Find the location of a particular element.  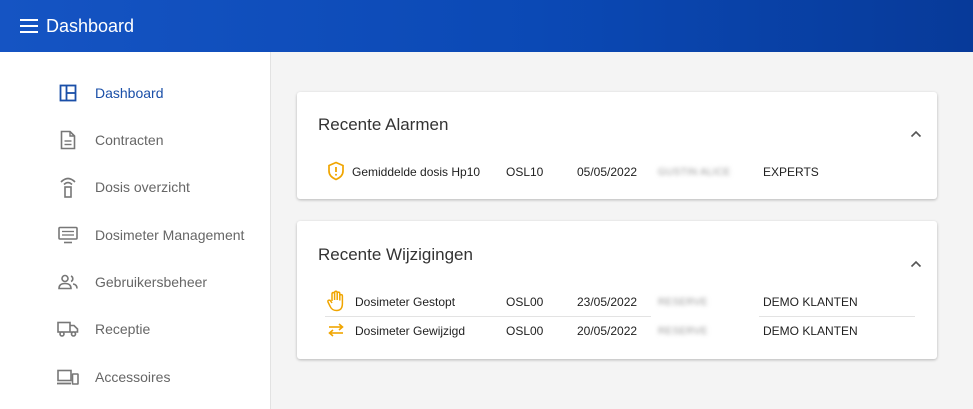

top-app-bar: Dashboard is located at coordinates (486, 26).